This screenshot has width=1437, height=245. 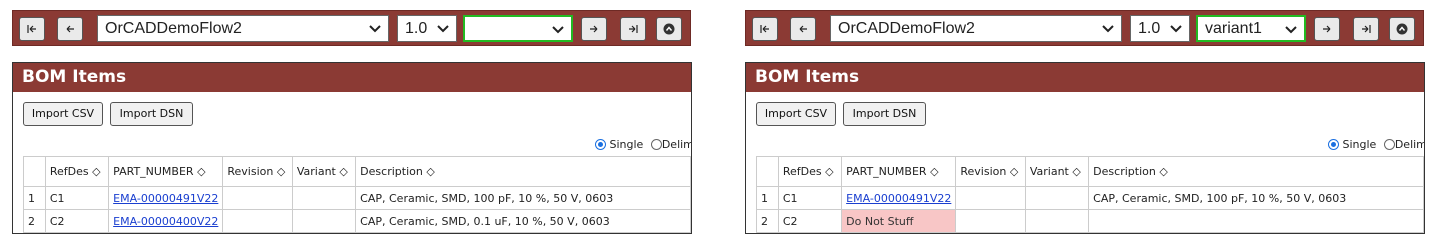 I want to click on design-select-value: OrCADDemoFlow2, so click(x=906, y=28).